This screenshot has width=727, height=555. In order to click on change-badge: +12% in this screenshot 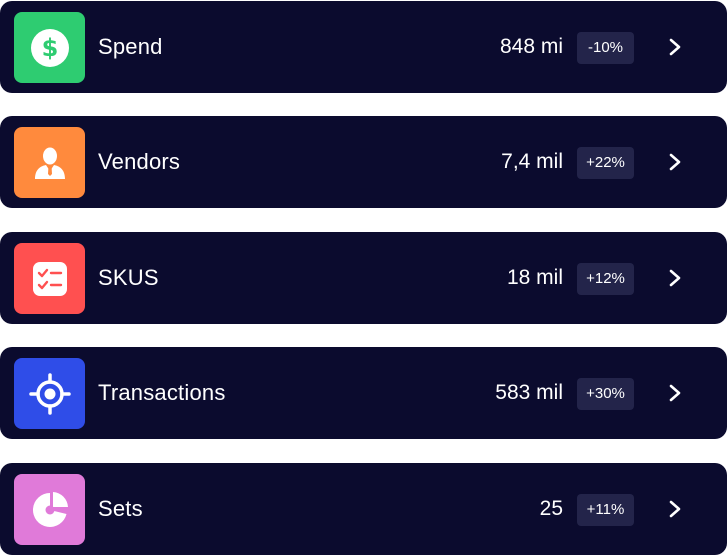, I will do `click(605, 279)`.